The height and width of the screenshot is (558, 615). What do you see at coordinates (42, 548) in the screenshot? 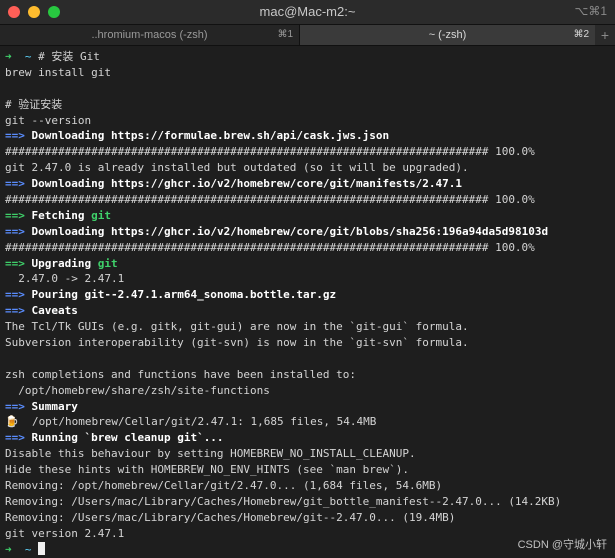
I see `text-cursor` at bounding box center [42, 548].